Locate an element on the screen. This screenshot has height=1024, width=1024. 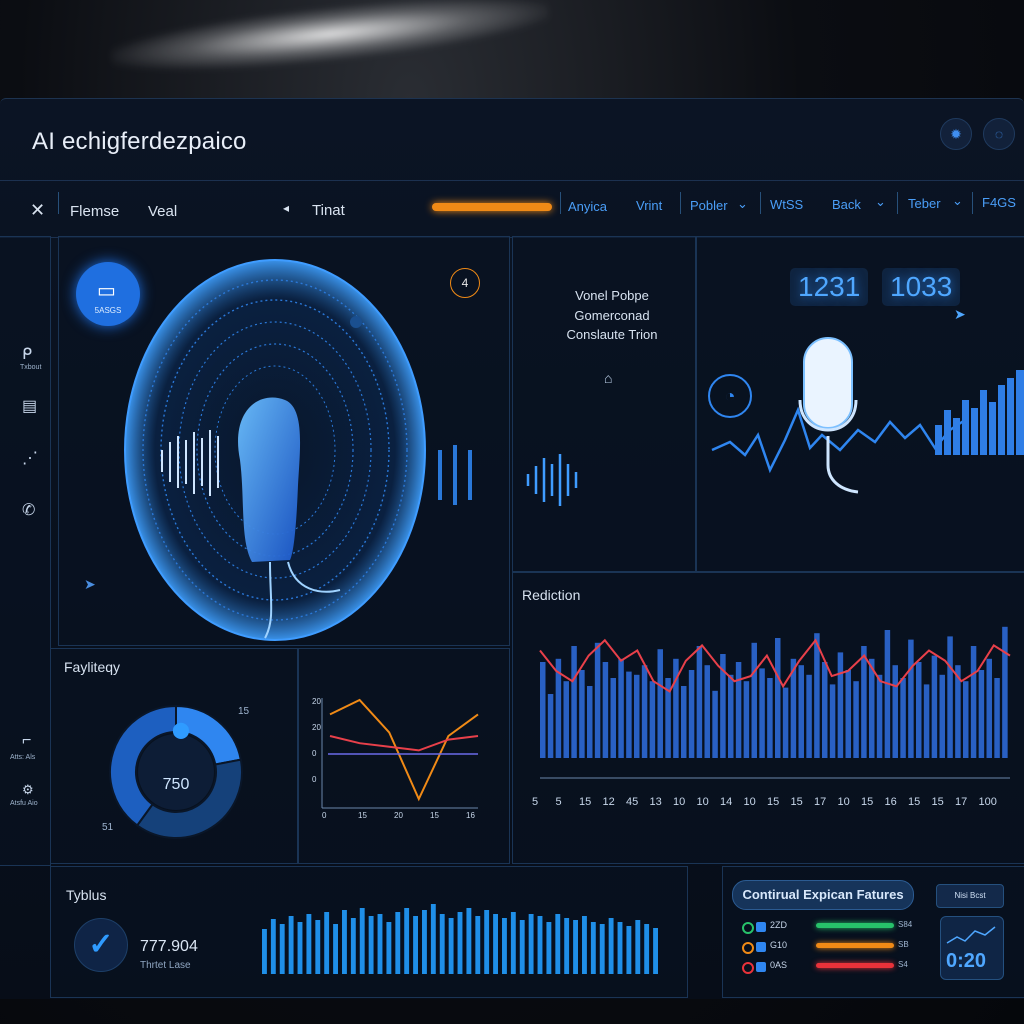
sidebar-label: Atsfu Aio is located at coordinates (24, 803).